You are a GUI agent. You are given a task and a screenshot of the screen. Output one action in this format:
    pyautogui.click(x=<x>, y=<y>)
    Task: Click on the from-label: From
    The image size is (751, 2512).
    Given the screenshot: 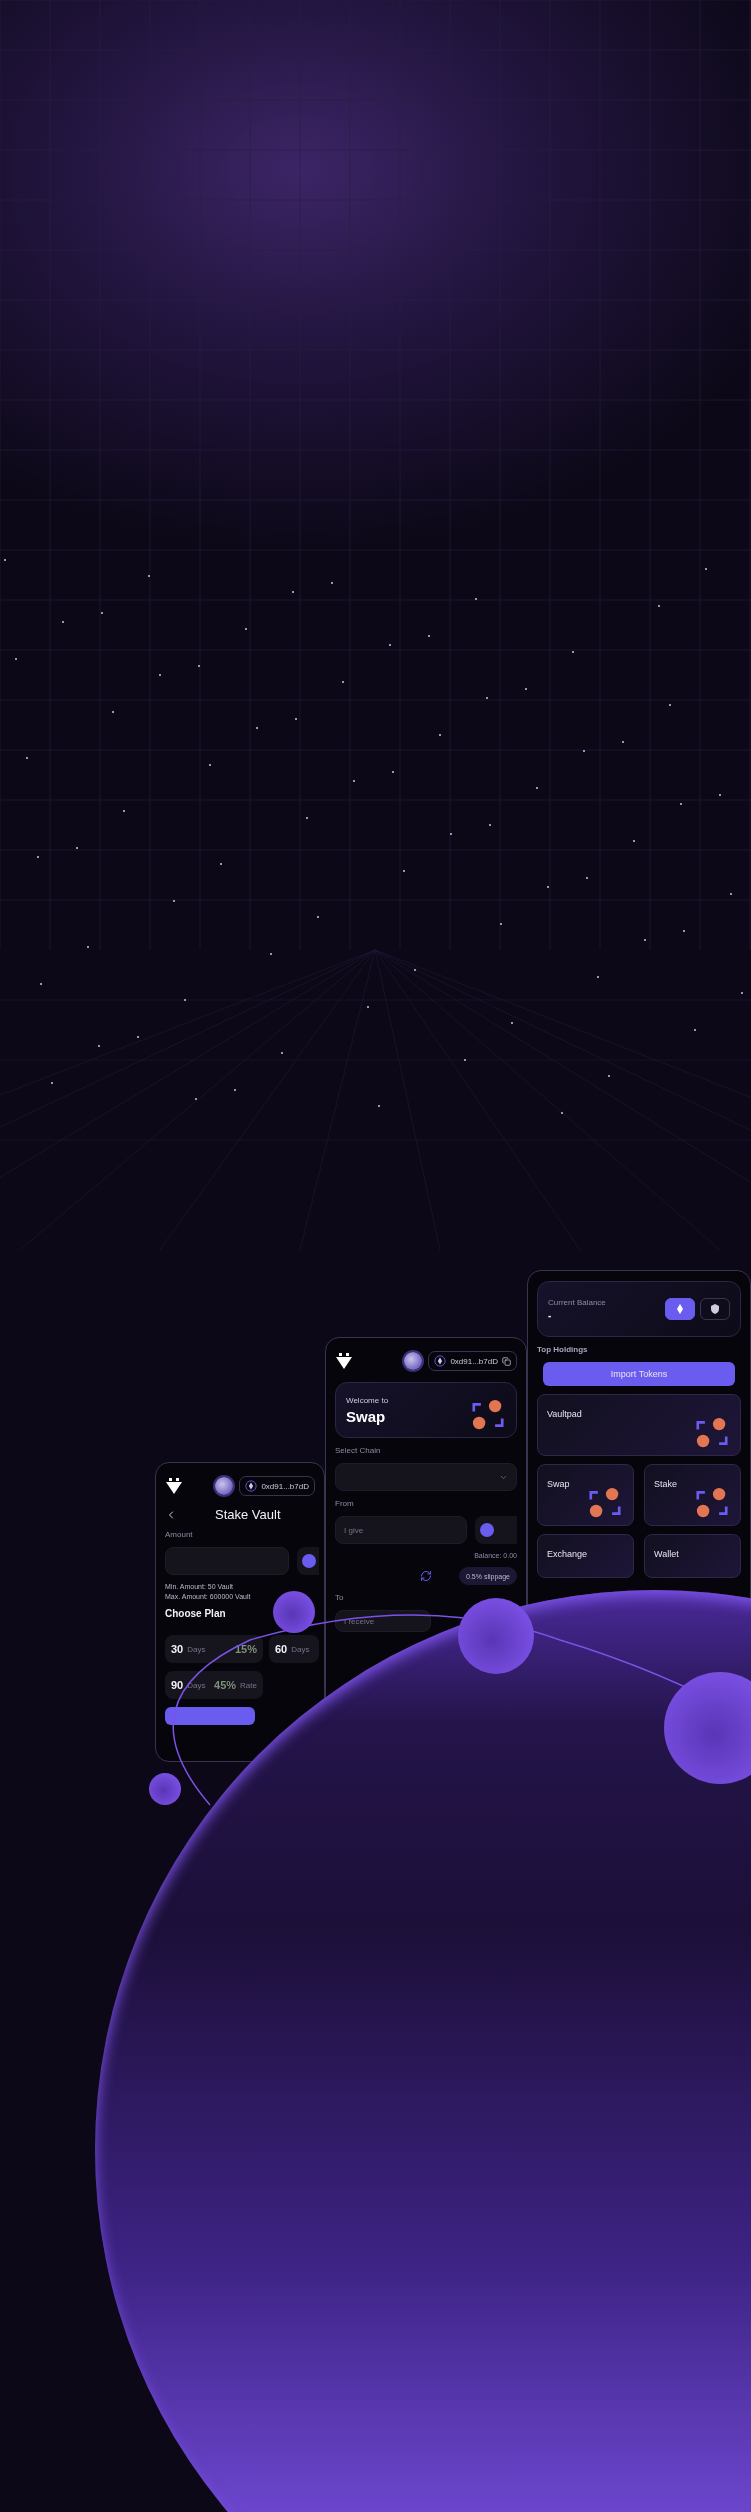 What is the action you would take?
    pyautogui.click(x=344, y=1503)
    